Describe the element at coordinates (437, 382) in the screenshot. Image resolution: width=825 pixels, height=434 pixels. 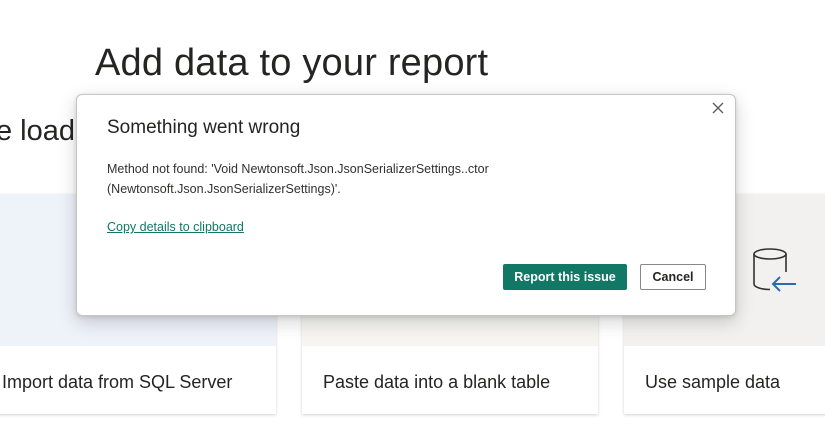
I see `card-label: Paste data into a blank table` at that location.